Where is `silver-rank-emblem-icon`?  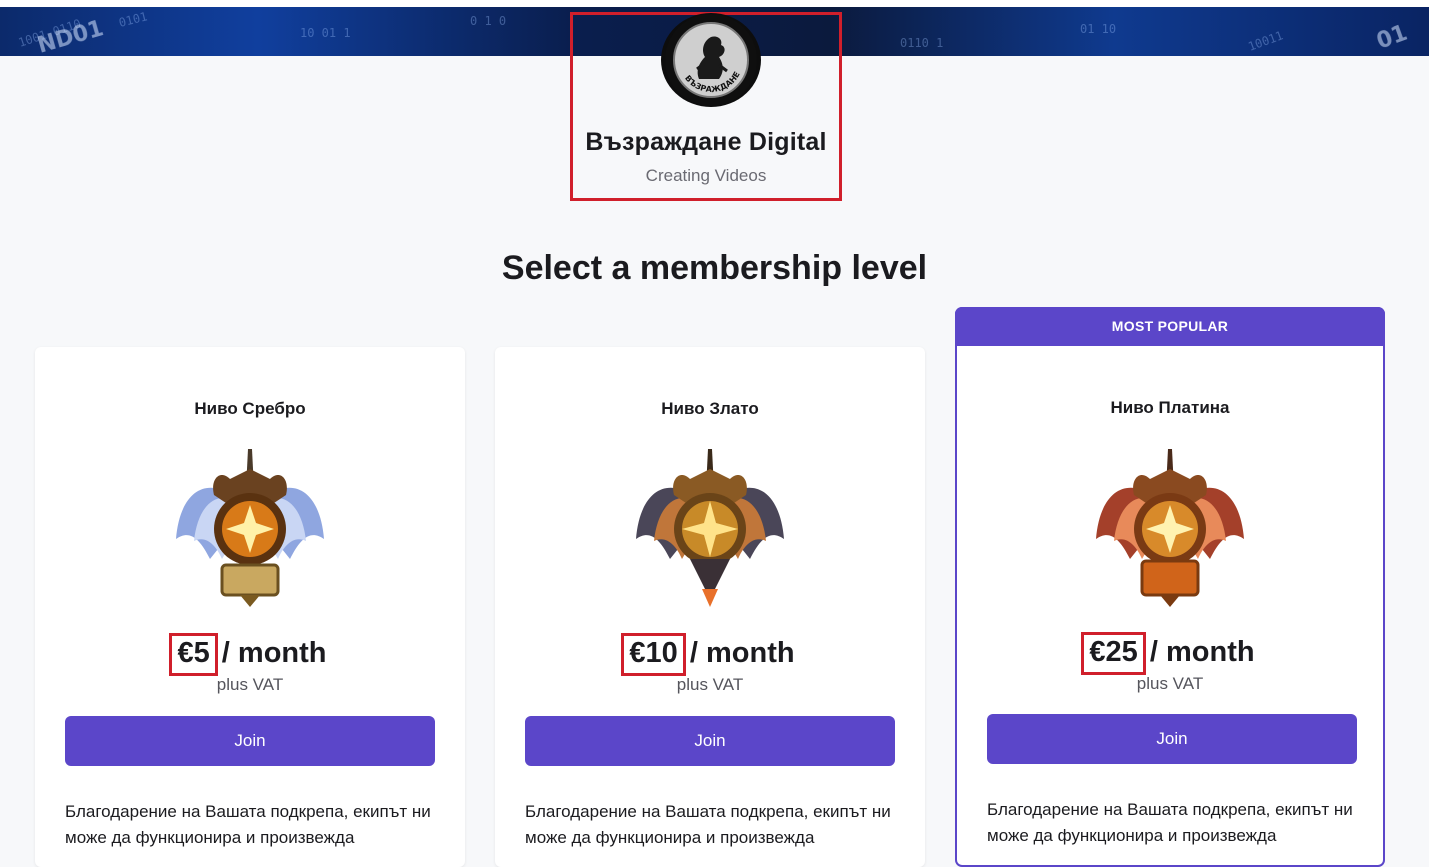
silver-rank-emblem-icon is located at coordinates (250, 529).